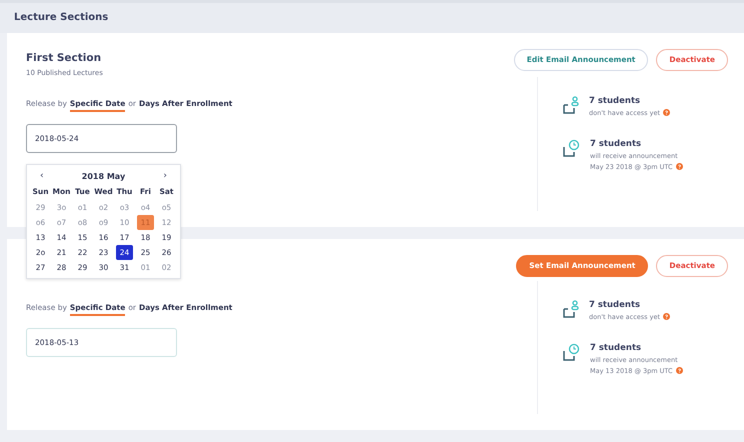 This screenshot has height=442, width=744. I want to click on previous-month-button: ‹, so click(42, 176).